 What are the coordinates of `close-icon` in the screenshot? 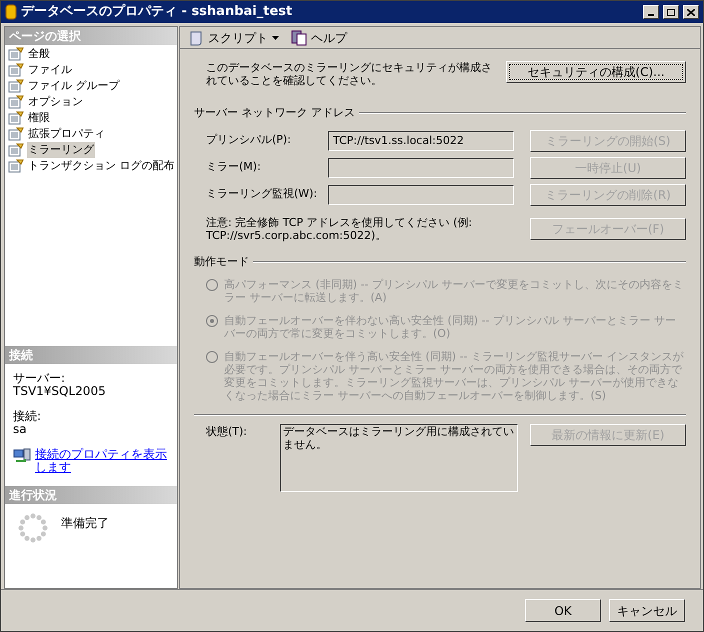 It's located at (691, 12).